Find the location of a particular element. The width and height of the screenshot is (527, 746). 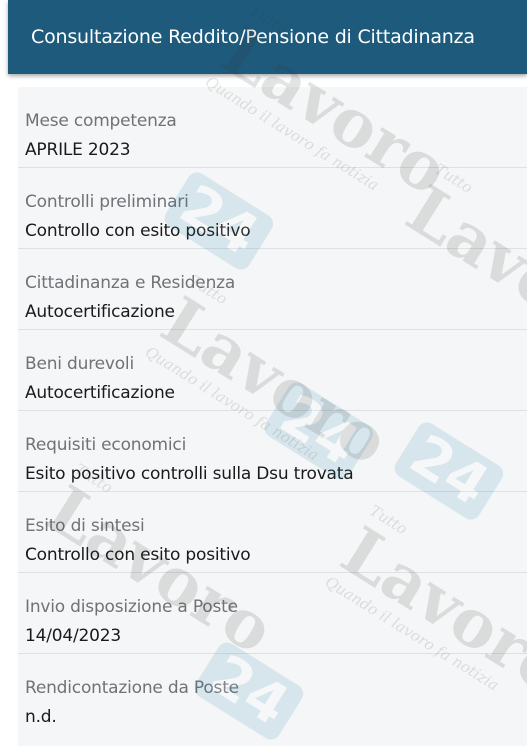

detail-label: Esito di sintesi is located at coordinates (85, 526).